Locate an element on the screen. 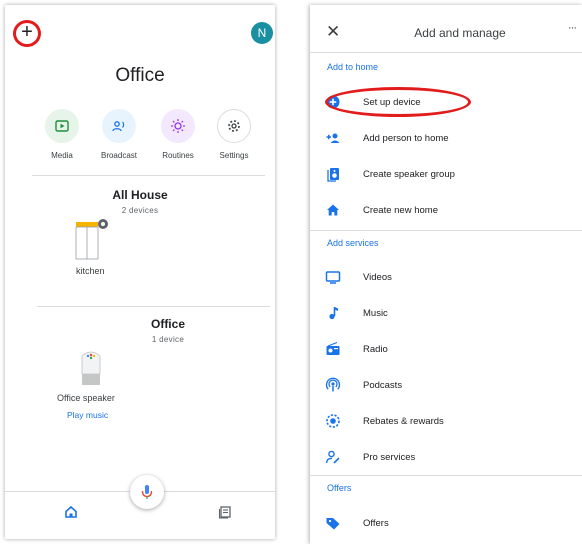 The height and width of the screenshot is (544, 582). routines-label: Routines is located at coordinates (178, 155).